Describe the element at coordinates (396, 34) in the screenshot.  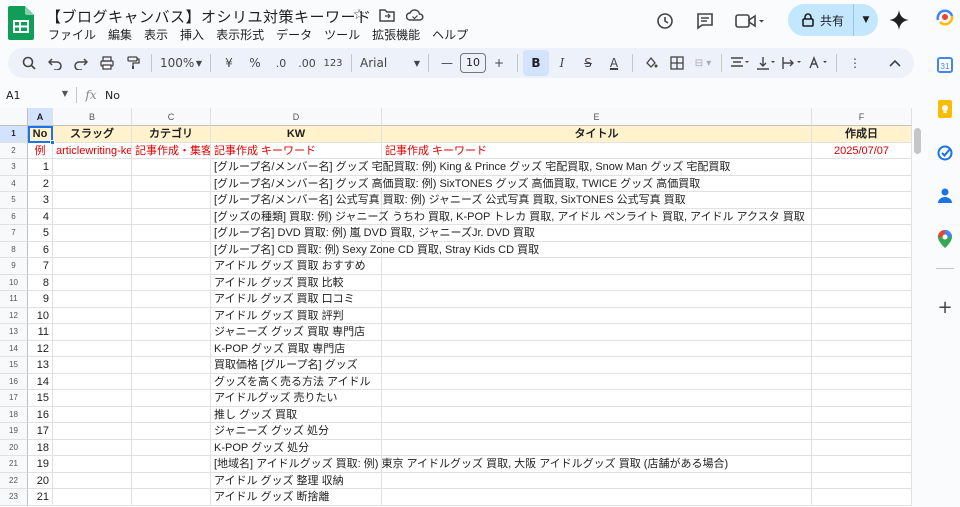
I see `menu-extensions: 拡張機能` at that location.